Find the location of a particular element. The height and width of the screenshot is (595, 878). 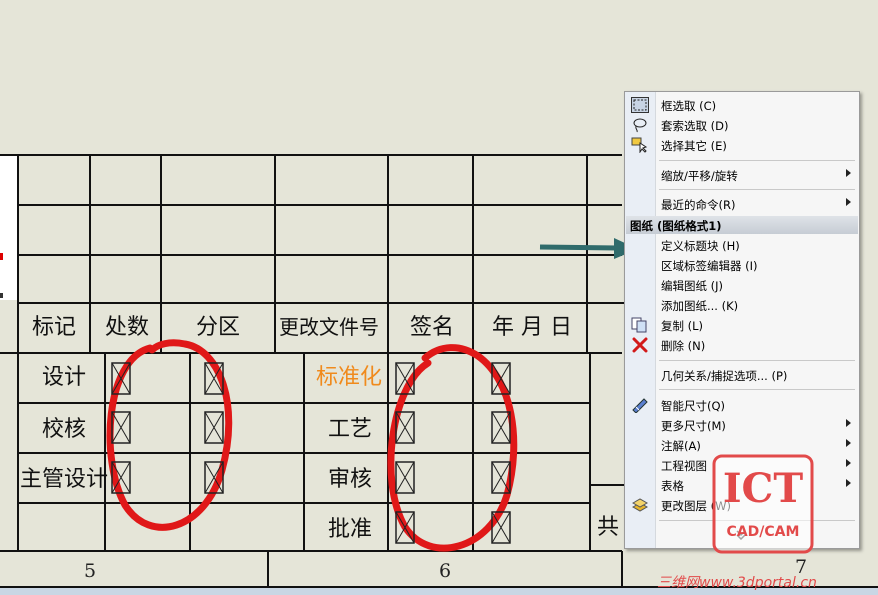

menu-item-zoom-pan-rotate: 缩放/平移/旋转 is located at coordinates (742, 175).